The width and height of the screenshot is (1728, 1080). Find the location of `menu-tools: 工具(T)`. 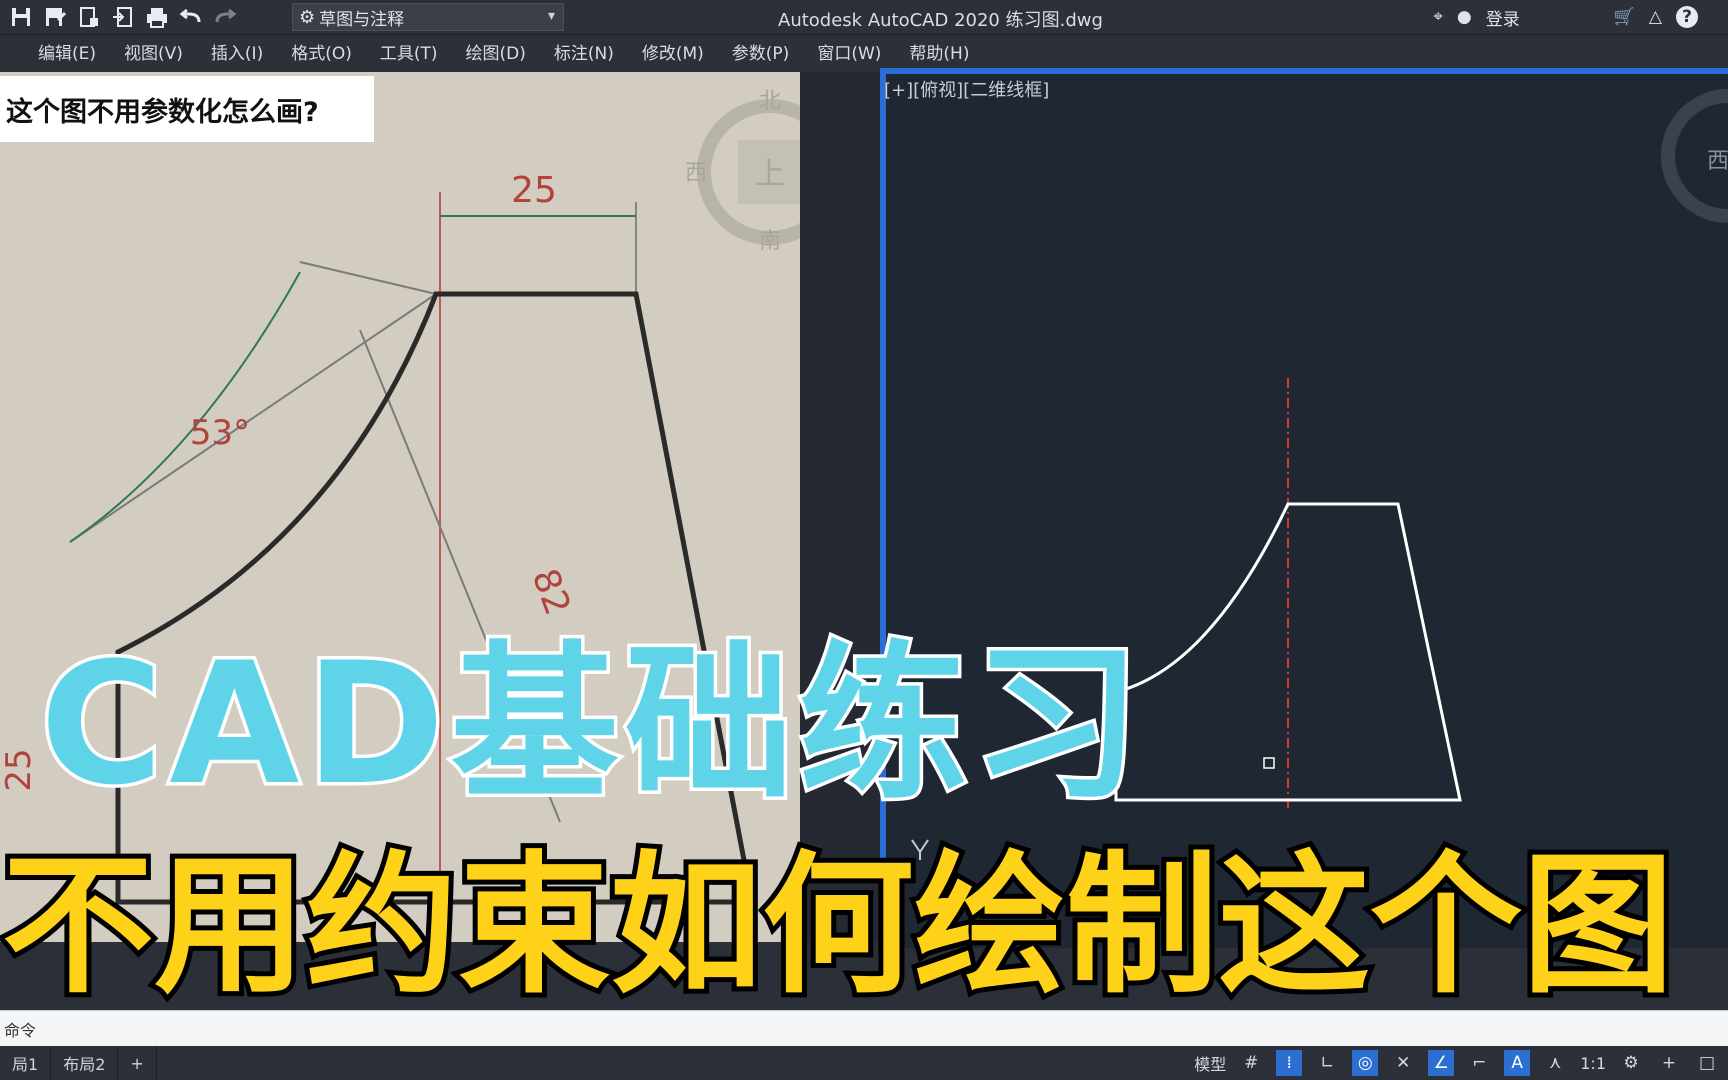

menu-tools: 工具(T) is located at coordinates (409, 51).